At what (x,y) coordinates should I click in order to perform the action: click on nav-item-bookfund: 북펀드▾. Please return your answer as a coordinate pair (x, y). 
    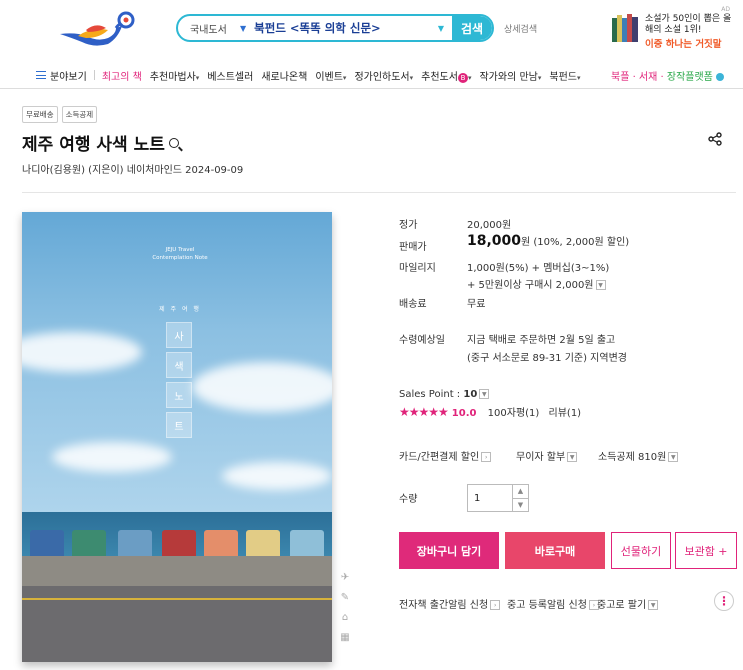
    Looking at the image, I should click on (564, 75).